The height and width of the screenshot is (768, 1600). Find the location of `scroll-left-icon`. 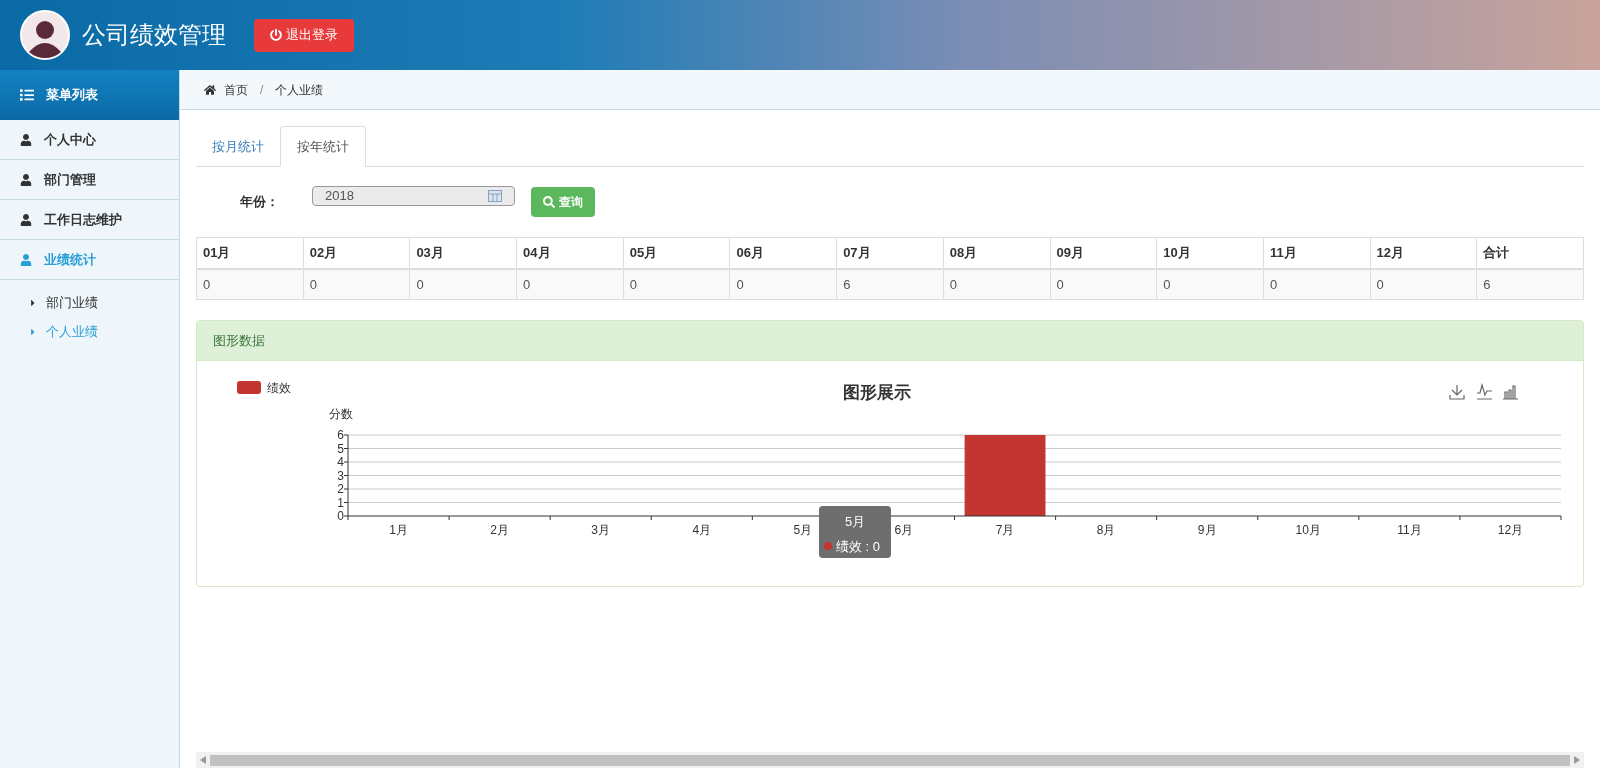

scroll-left-icon is located at coordinates (203, 760).